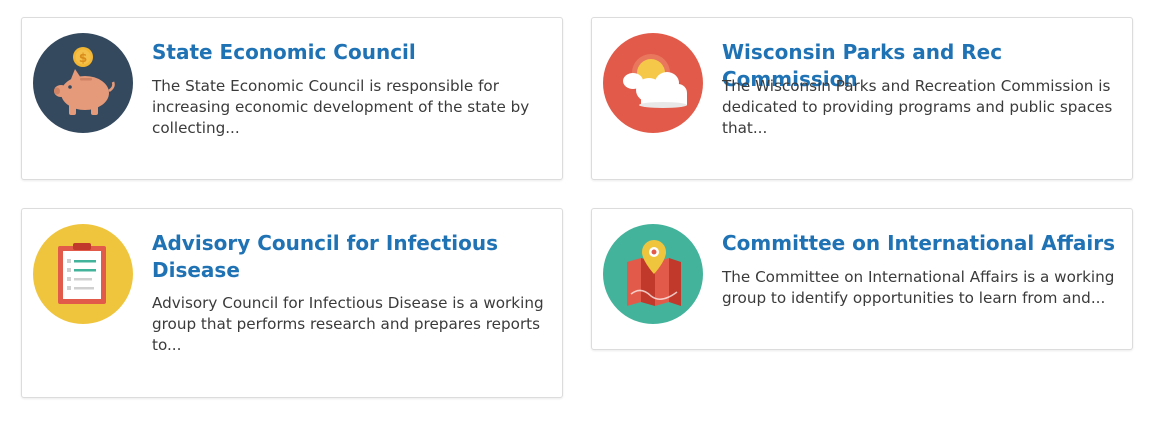  I want to click on piggy-bank-icon: $, so click(83, 83).